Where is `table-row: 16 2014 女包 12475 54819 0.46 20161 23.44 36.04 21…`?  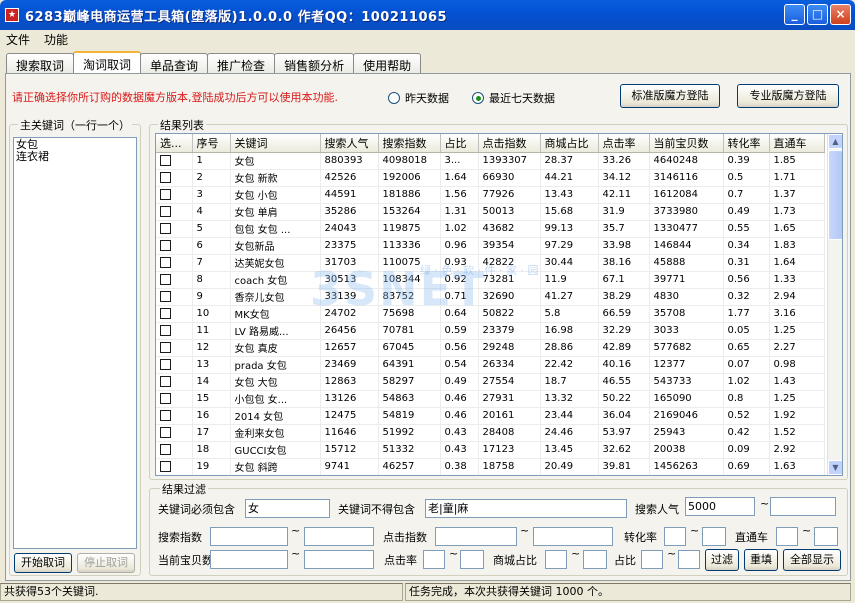
table-row: 16 2014 女包 12475 54819 0.46 20161 23.44 36.04 21… is located at coordinates (490, 416).